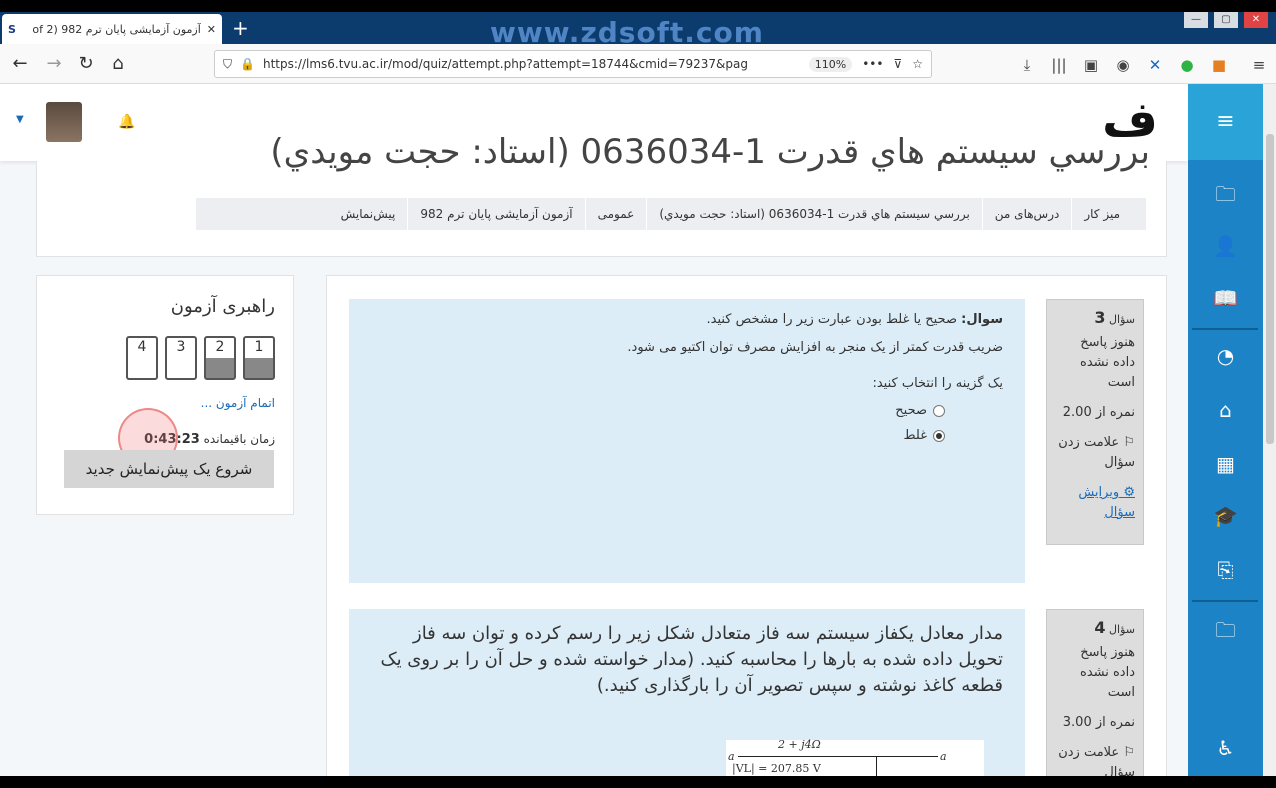 This screenshot has height=788, width=1276. What do you see at coordinates (658, 410) in the screenshot?
I see `option-true: صحیح` at bounding box center [658, 410].